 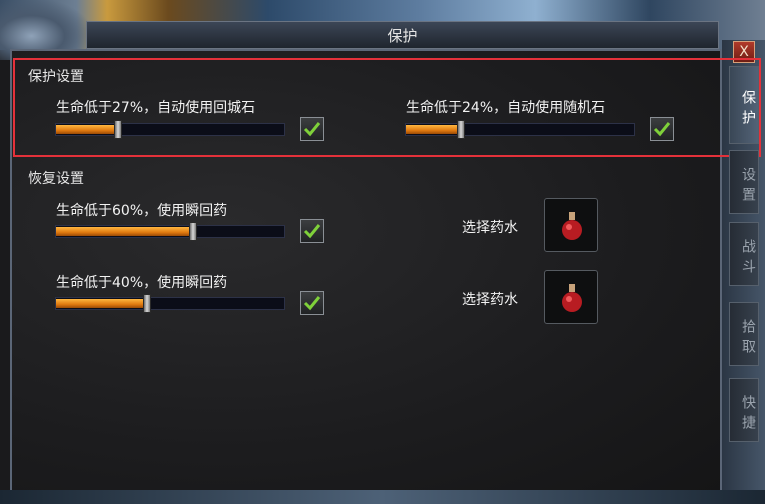 What do you see at coordinates (490, 228) in the screenshot?
I see `select-potion-label-1: 选择药水` at bounding box center [490, 228].